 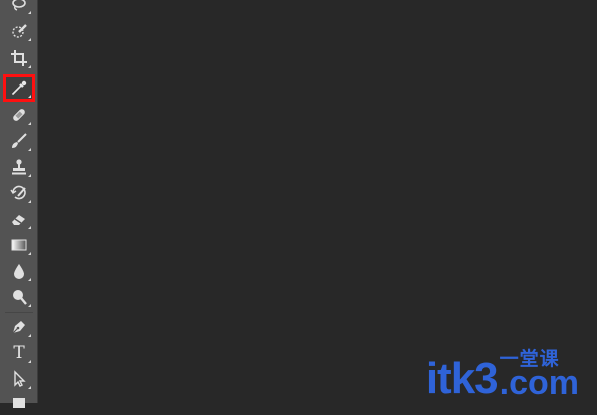 What do you see at coordinates (539, 383) in the screenshot?
I see `watermark-domain-text: .com` at bounding box center [539, 383].